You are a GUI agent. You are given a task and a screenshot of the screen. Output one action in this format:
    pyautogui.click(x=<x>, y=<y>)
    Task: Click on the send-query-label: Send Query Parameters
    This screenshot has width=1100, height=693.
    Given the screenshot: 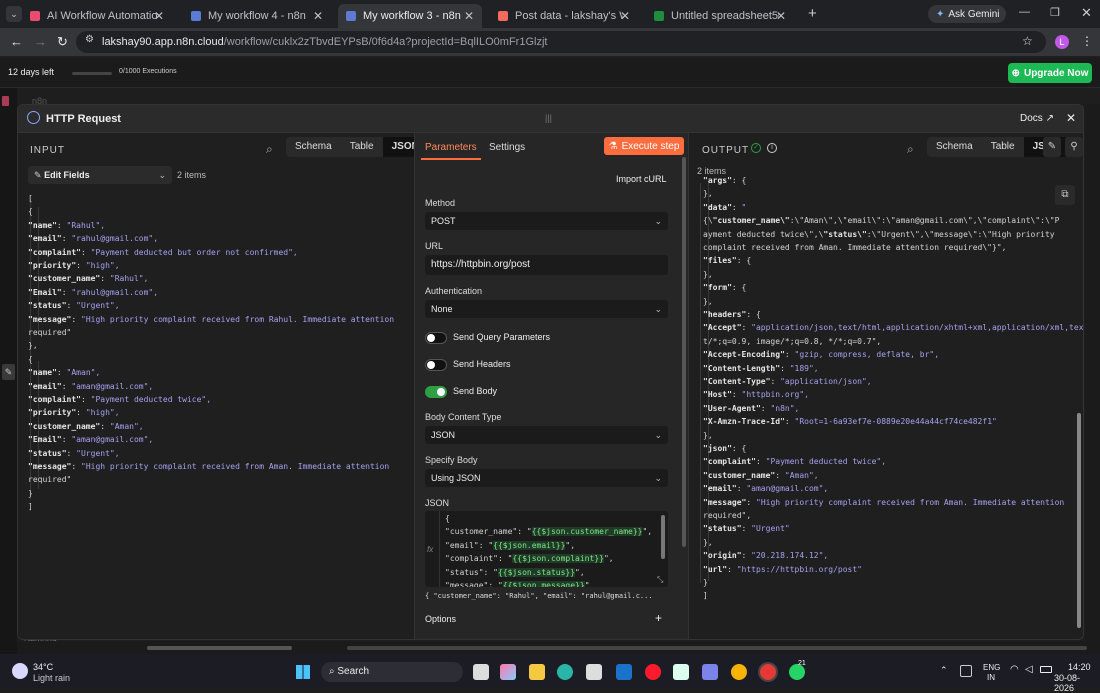 What is the action you would take?
    pyautogui.click(x=502, y=337)
    